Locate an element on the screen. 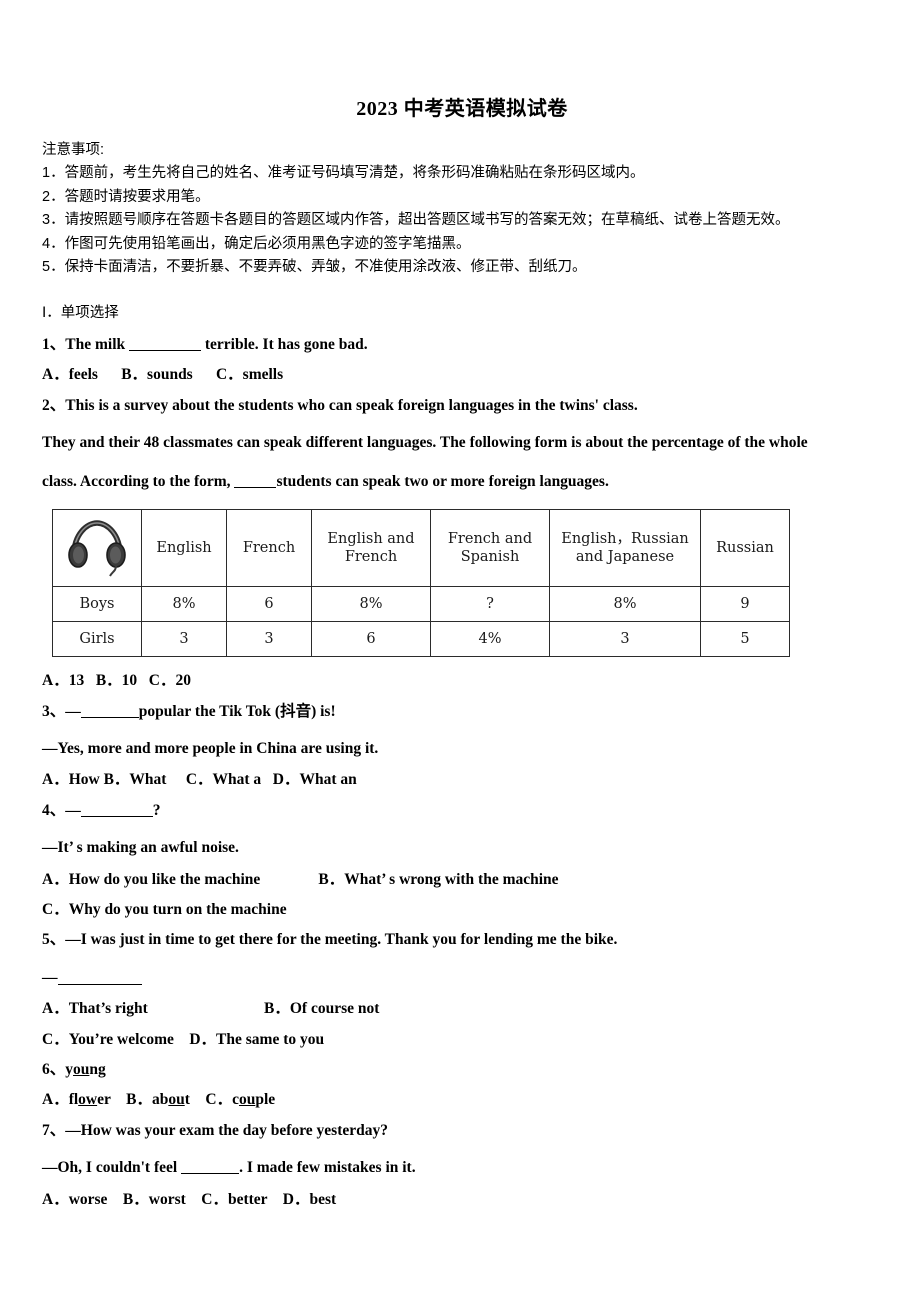  question-4-number: 4、 is located at coordinates (54, 810).